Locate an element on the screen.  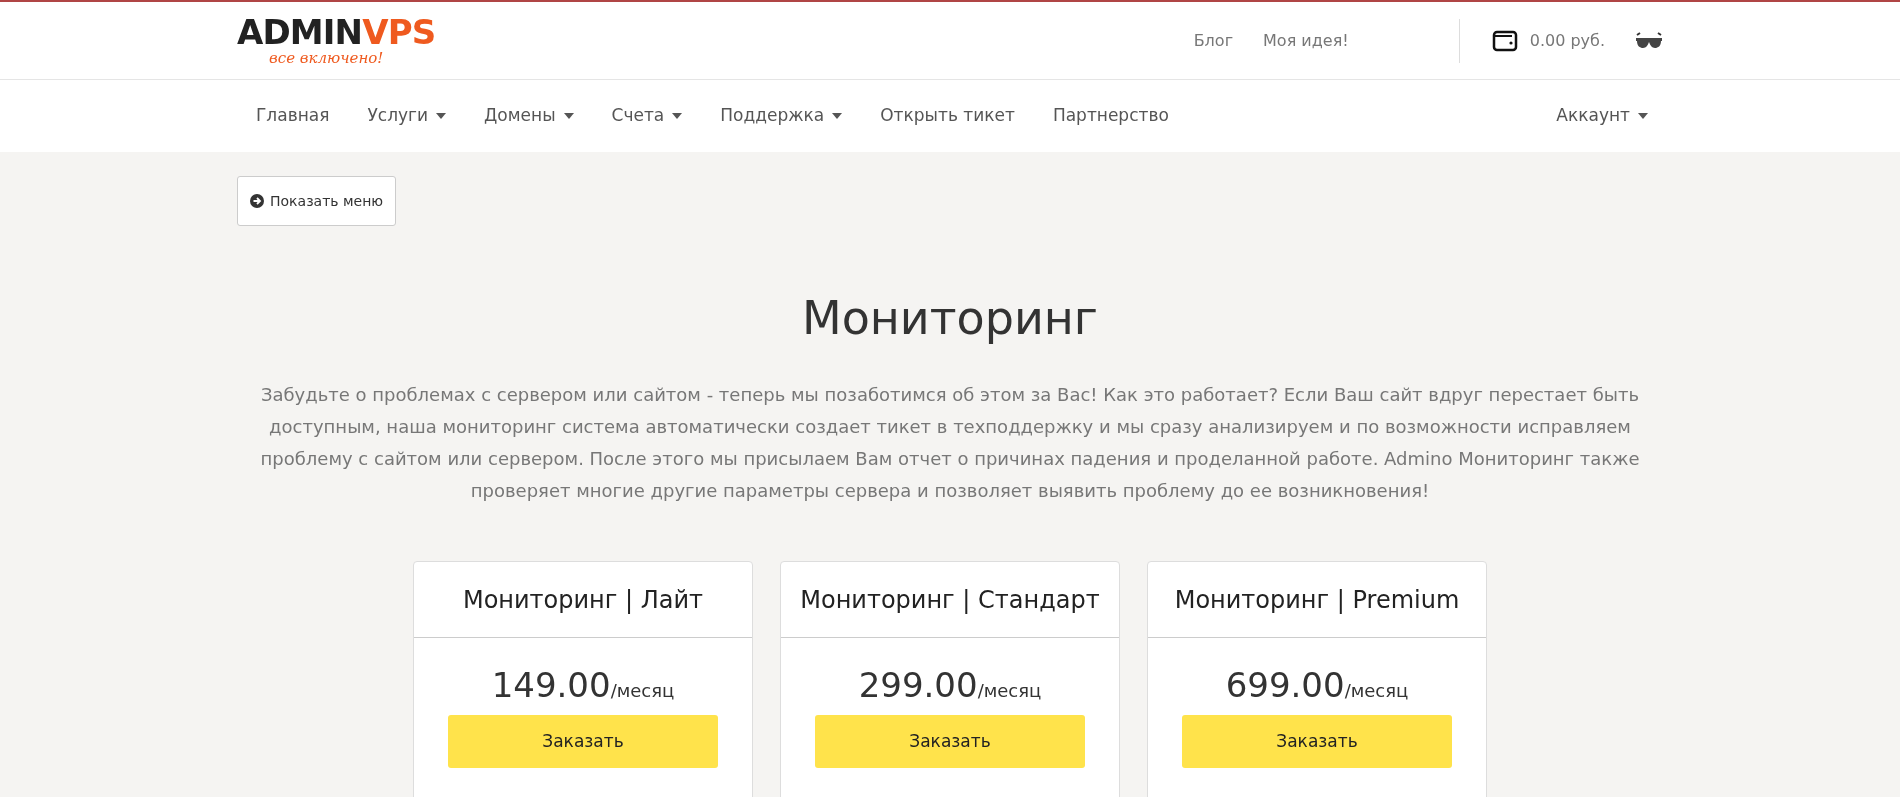
plan-name: Мониторинг | Premium is located at coordinates (1317, 600).